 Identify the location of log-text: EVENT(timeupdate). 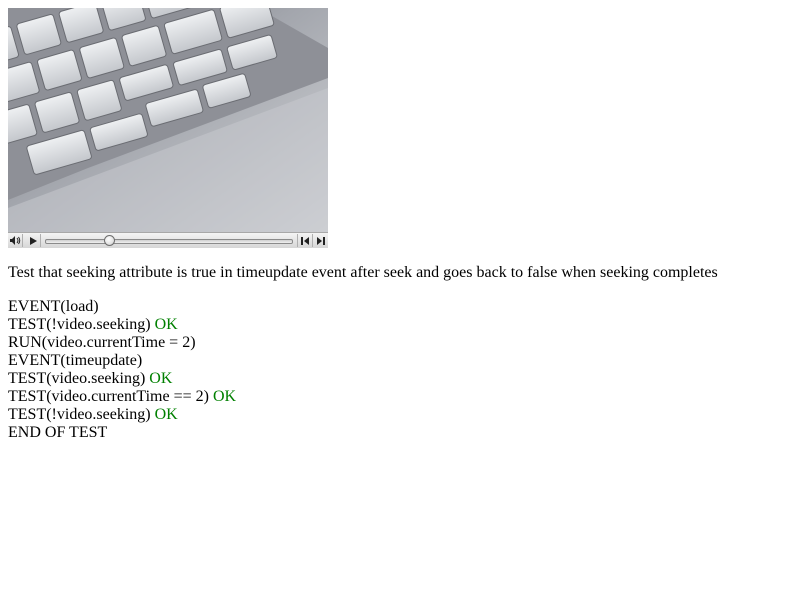
(75, 360).